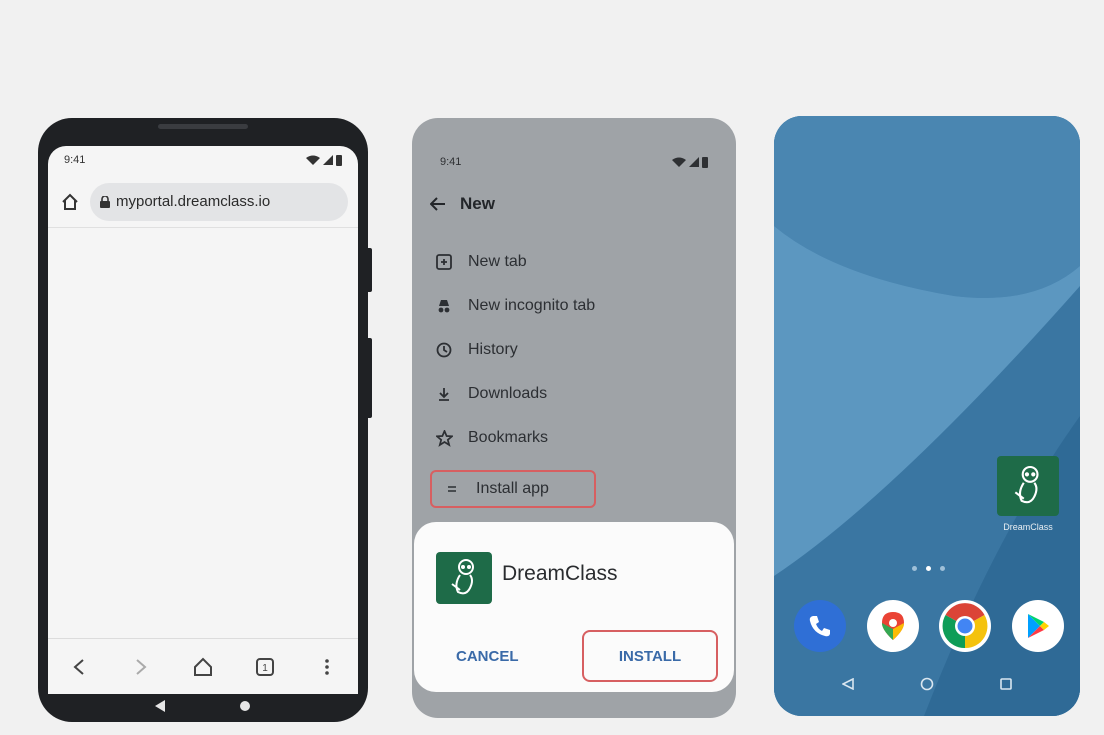 This screenshot has width=1104, height=735. Describe the element at coordinates (105, 201) in the screenshot. I see `lock-icon` at that location.